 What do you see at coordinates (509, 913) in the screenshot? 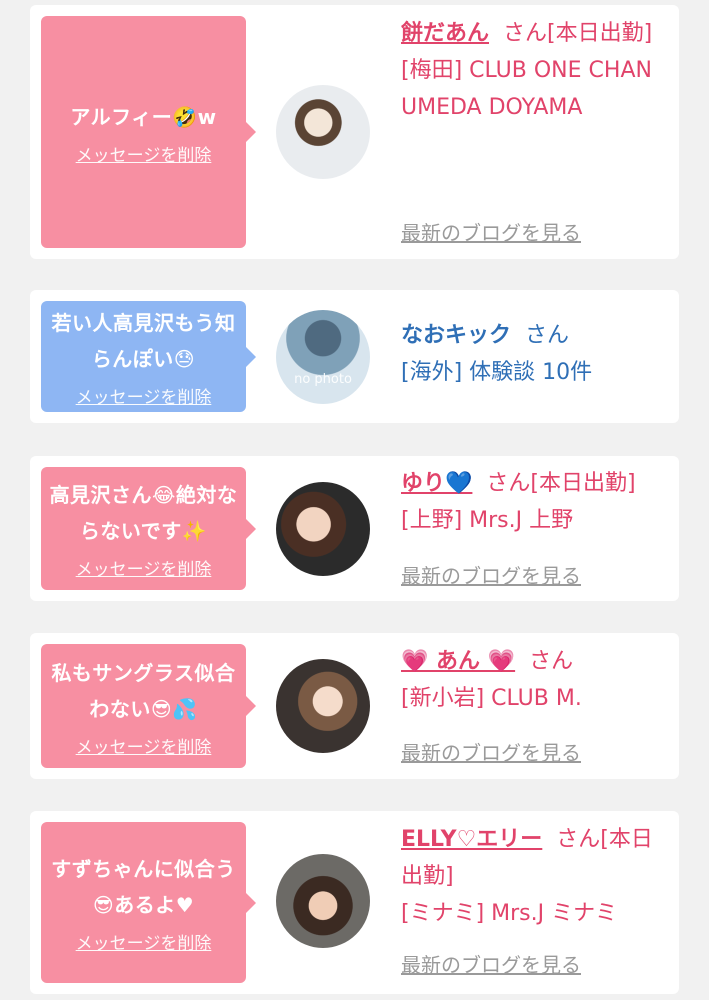
I see `shop-info: [ミナミ] Mrs.J ミナミ` at bounding box center [509, 913].